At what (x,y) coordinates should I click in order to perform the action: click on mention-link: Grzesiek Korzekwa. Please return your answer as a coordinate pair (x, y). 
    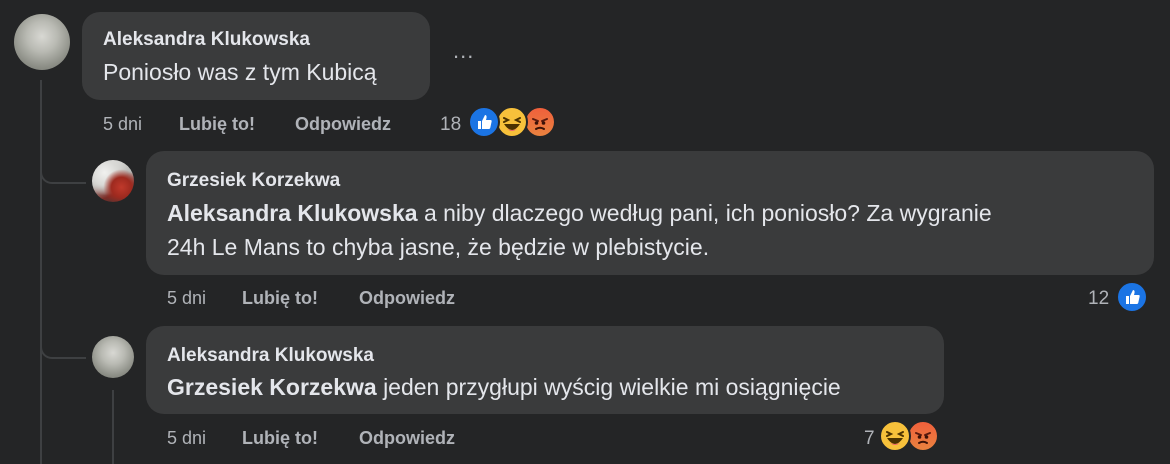
    Looking at the image, I should click on (272, 387).